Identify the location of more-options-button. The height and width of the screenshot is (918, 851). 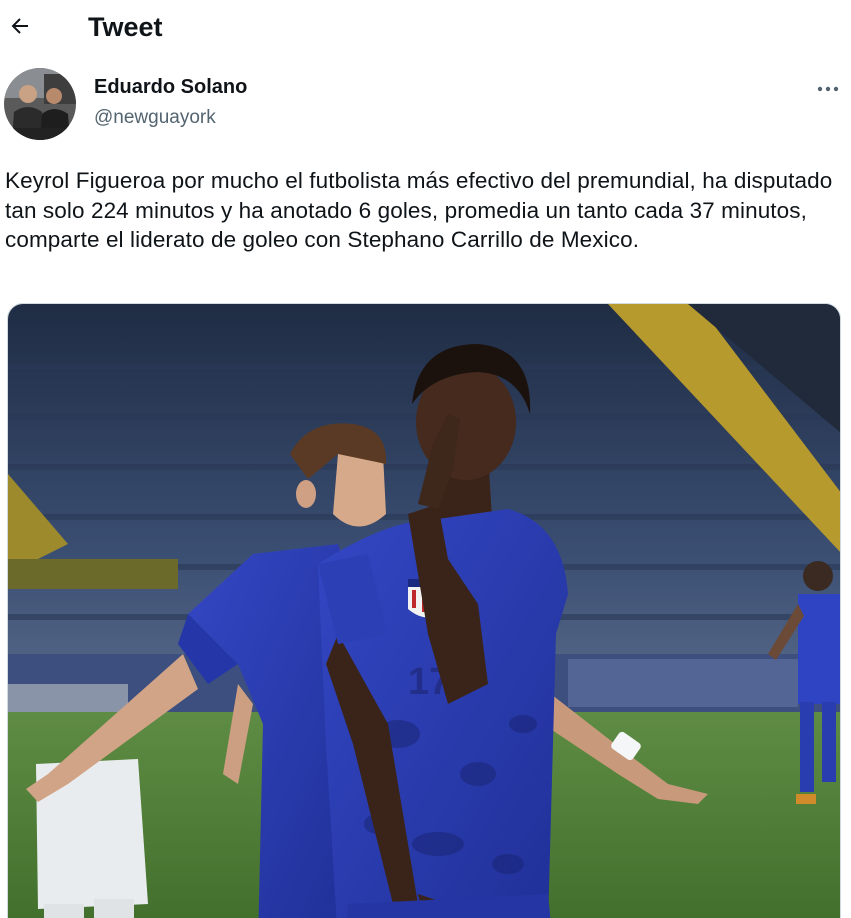
(828, 89).